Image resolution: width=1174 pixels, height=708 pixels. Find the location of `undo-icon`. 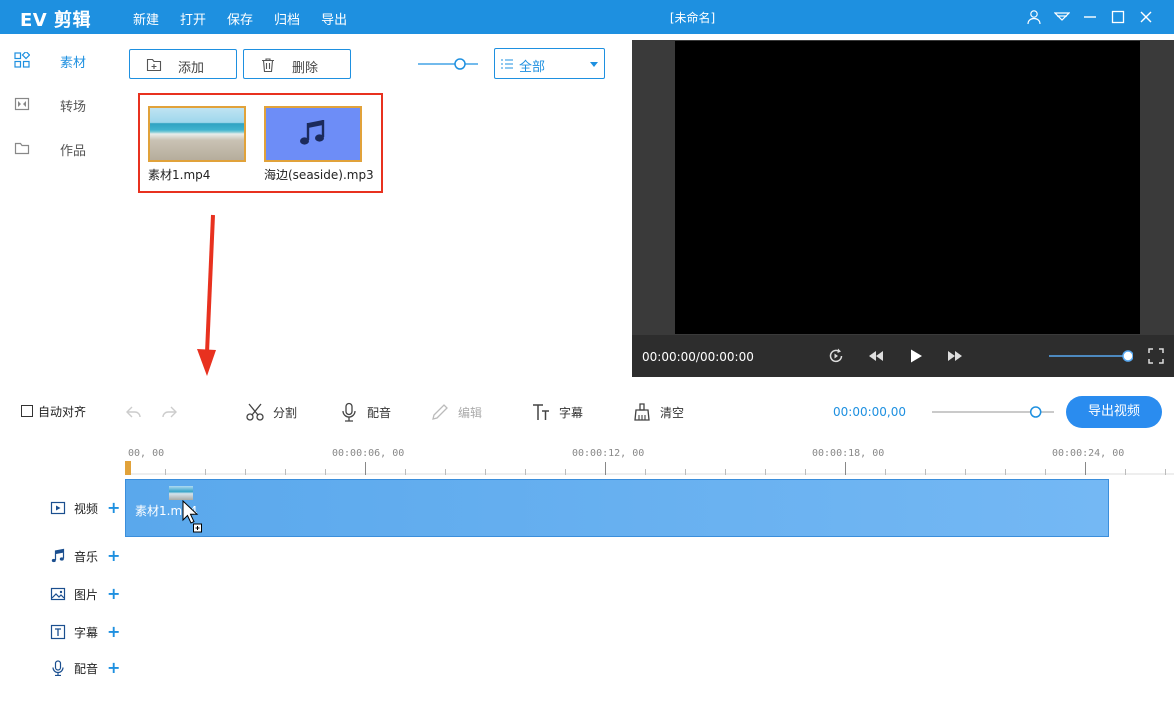

undo-icon is located at coordinates (133, 412).